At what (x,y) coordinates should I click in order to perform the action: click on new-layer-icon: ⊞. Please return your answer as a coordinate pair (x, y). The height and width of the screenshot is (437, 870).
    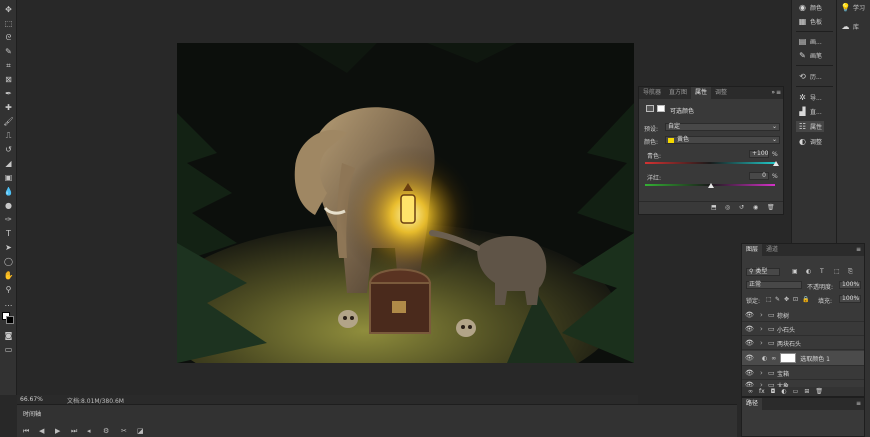
    Looking at the image, I should click on (806, 391).